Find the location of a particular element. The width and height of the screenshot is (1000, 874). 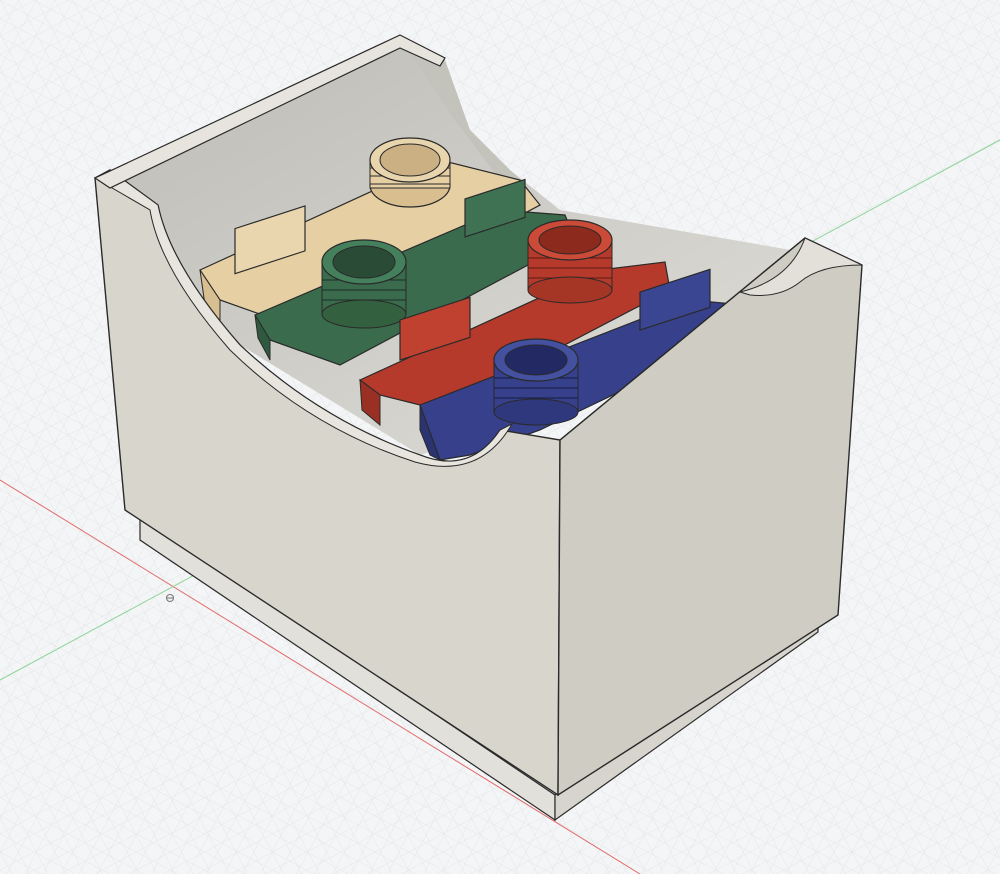

tan-threaded-nozzle is located at coordinates (410, 172).